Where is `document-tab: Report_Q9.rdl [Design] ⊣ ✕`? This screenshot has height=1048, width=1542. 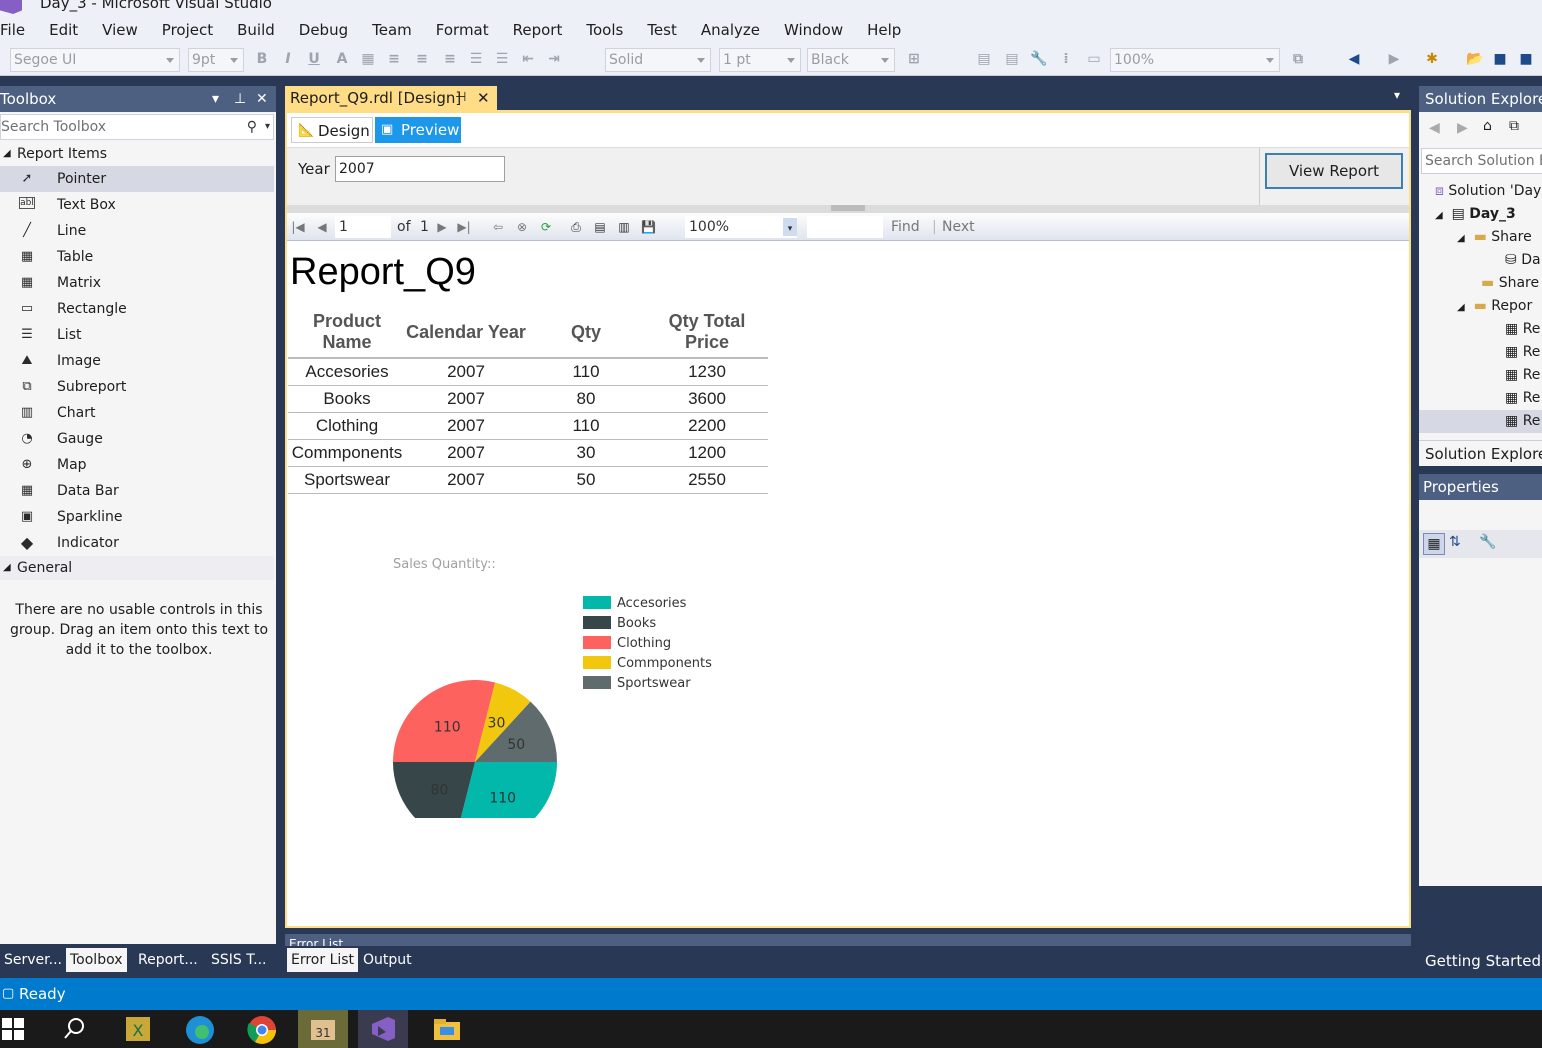 document-tab: Report_Q9.rdl [Design] ⊣ ✕ is located at coordinates (391, 98).